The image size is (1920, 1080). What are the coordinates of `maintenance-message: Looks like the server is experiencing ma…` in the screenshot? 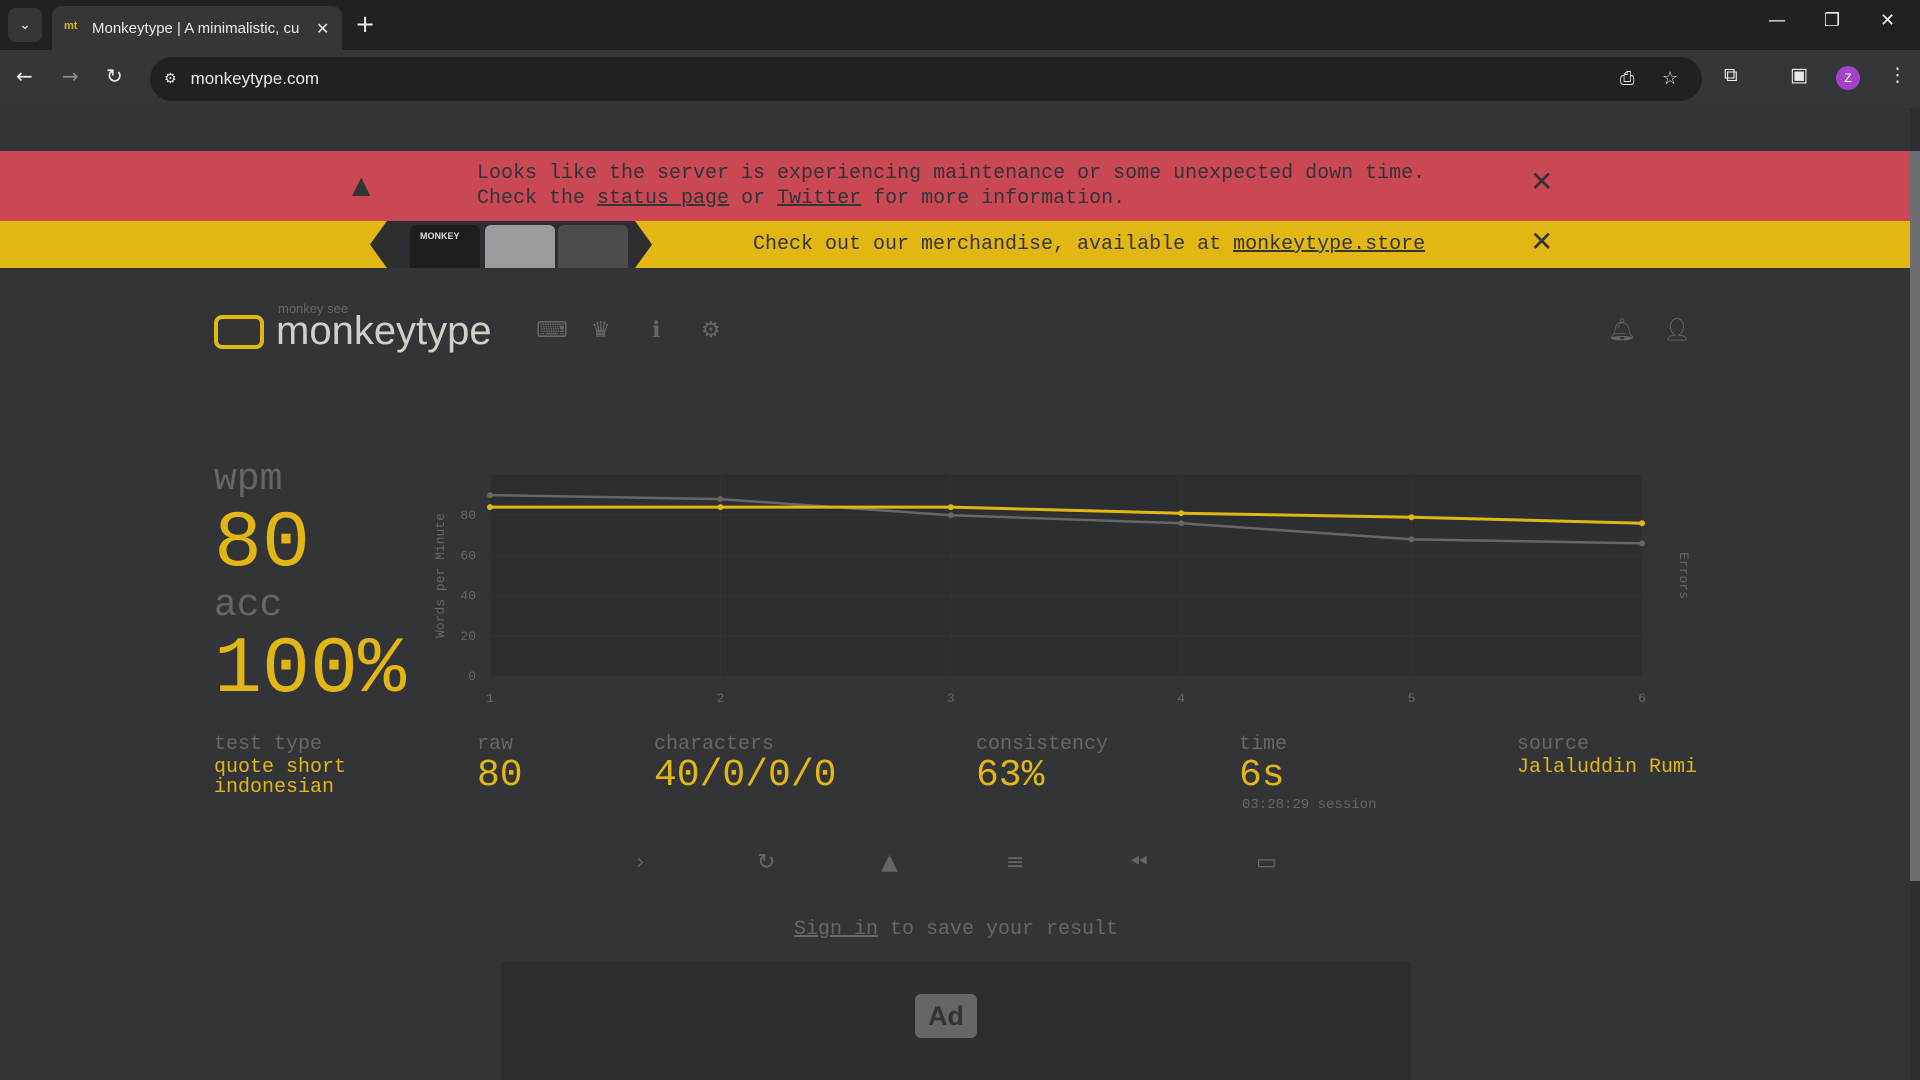 It's located at (951, 186).